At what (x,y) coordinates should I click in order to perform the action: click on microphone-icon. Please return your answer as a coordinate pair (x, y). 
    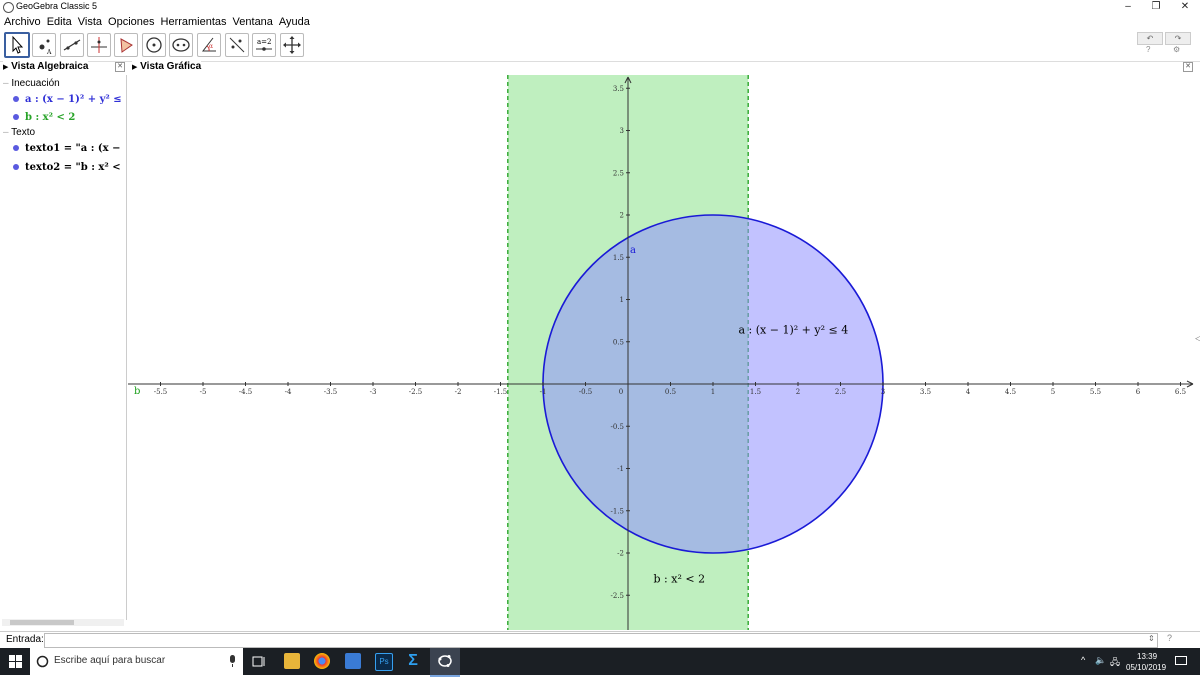
    Looking at the image, I should click on (232, 661).